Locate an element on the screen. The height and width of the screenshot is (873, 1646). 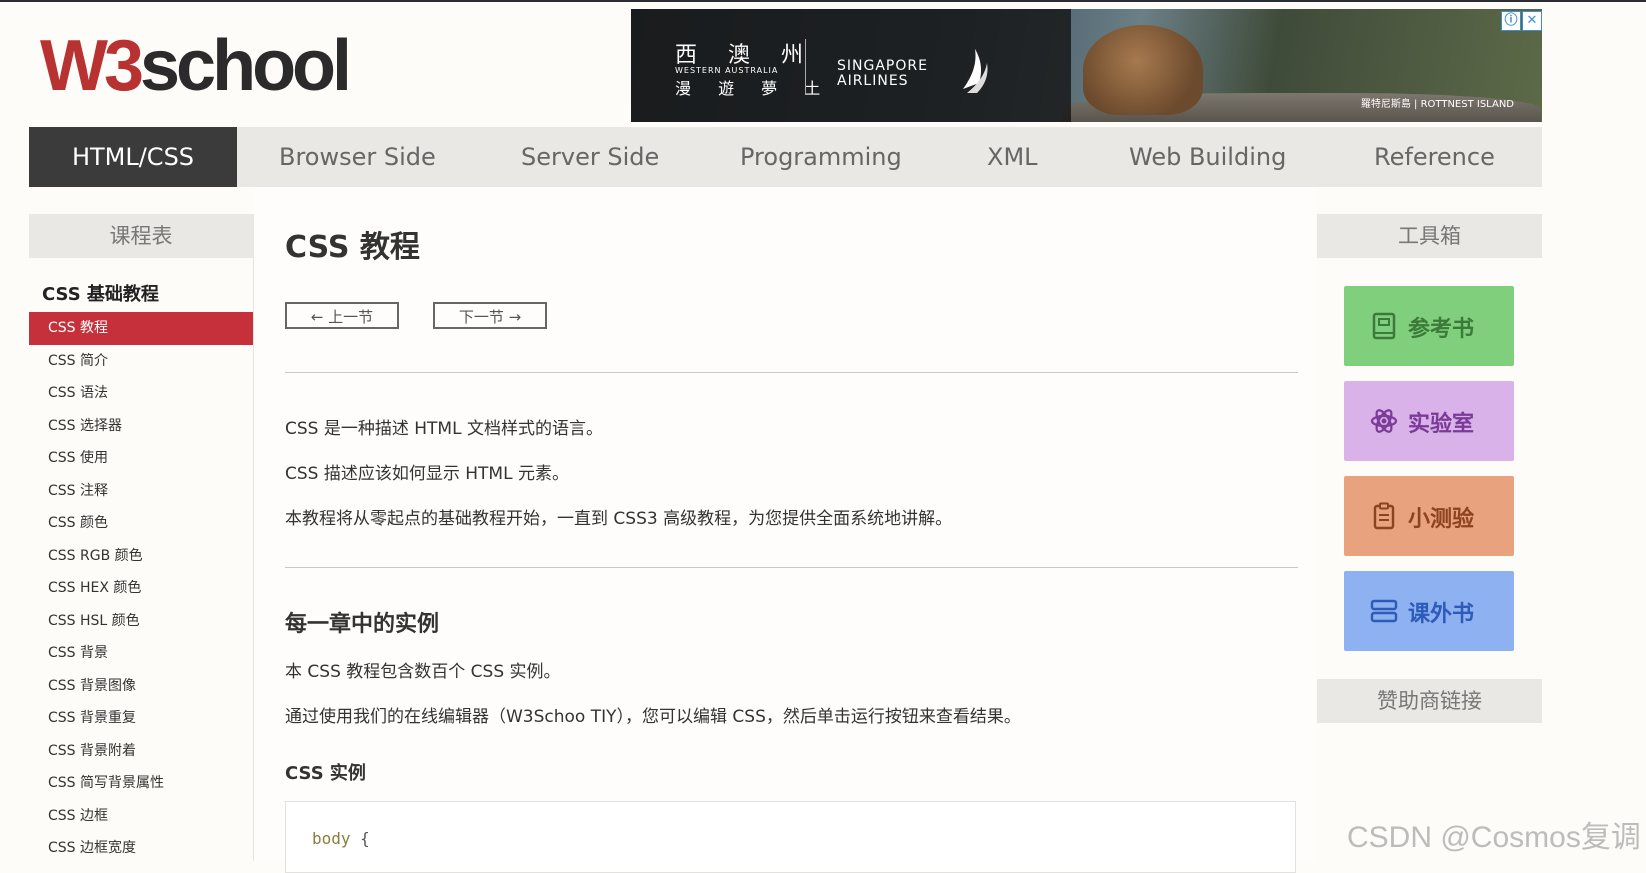
atom-icon is located at coordinates (1384, 421).